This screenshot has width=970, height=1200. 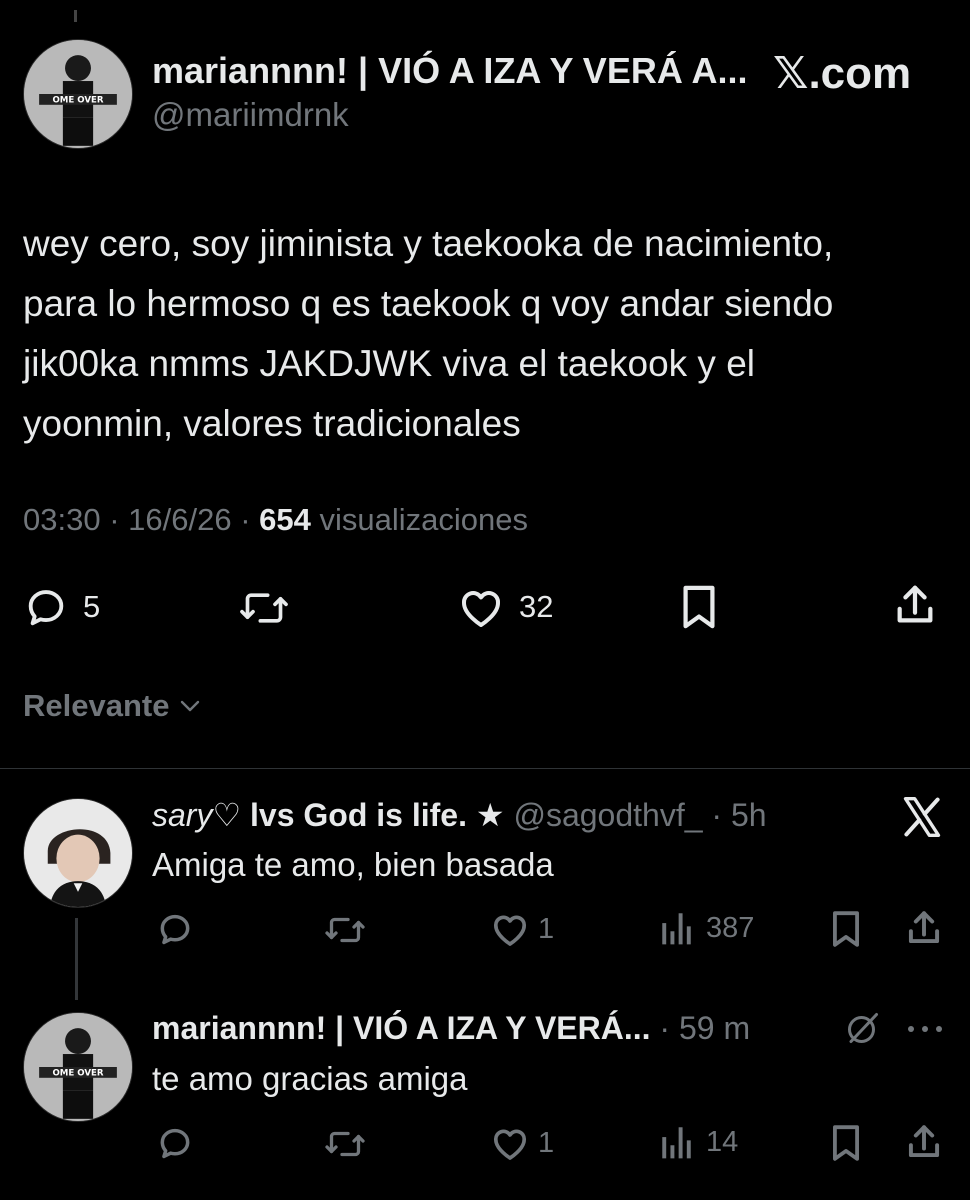 What do you see at coordinates (76, 959) in the screenshot?
I see `reply-thread-line` at bounding box center [76, 959].